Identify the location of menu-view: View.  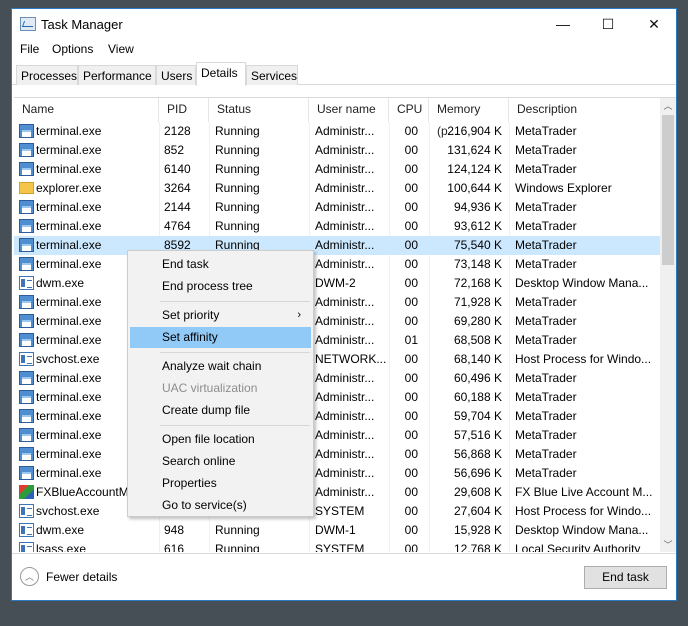
(121, 49).